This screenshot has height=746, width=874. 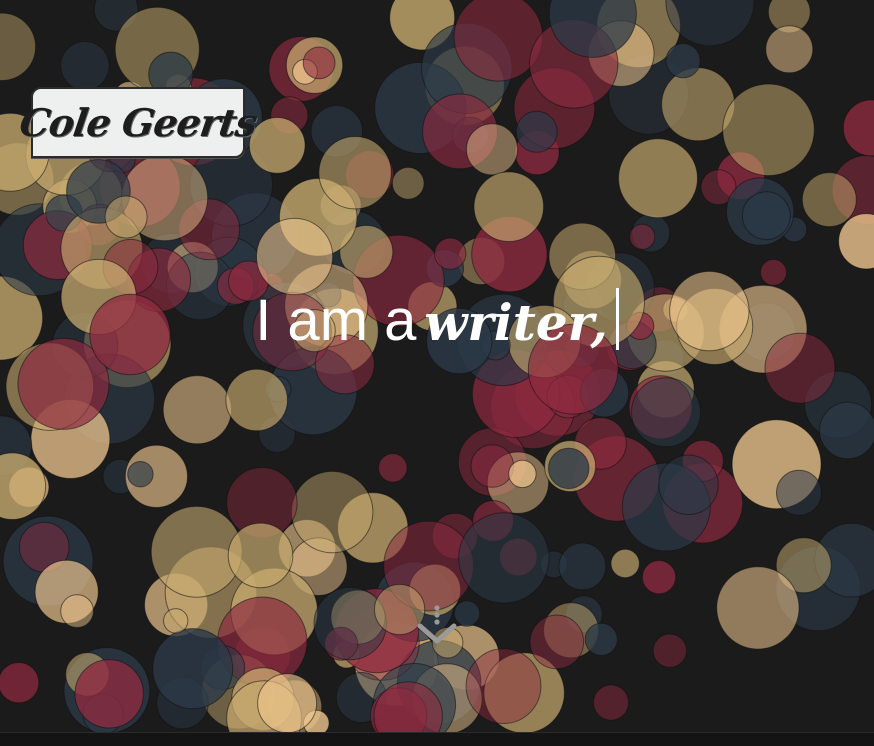 I want to click on logo-text: Cole Geerts, so click(x=138, y=122).